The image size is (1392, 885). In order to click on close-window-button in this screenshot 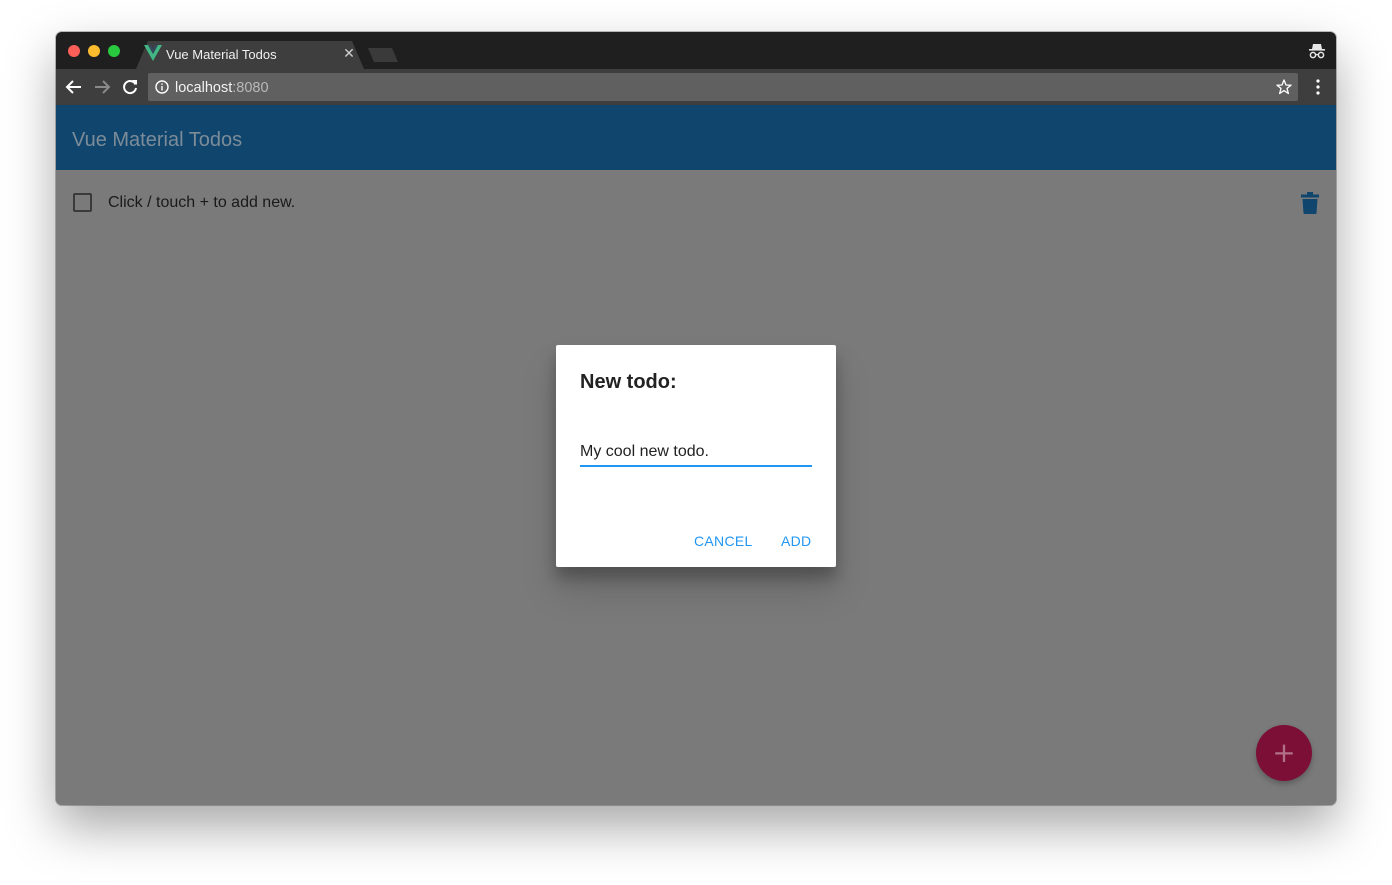, I will do `click(74, 51)`.